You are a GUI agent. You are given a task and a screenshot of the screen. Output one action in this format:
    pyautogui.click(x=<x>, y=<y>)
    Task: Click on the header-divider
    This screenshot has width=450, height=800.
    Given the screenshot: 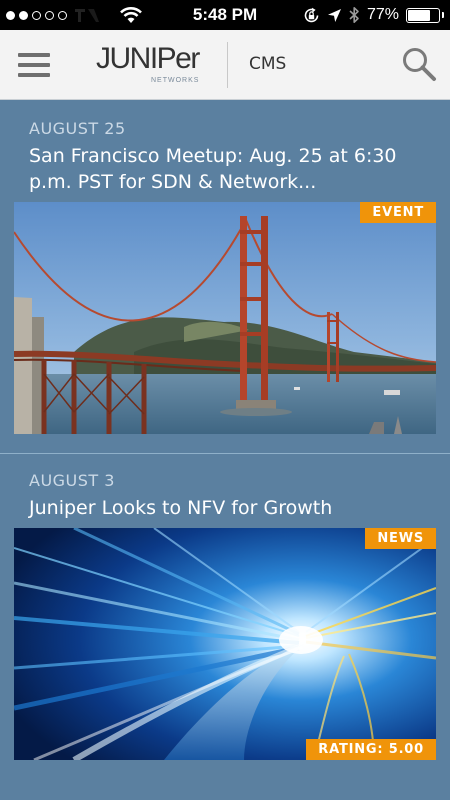 What is the action you would take?
    pyautogui.click(x=227, y=65)
    